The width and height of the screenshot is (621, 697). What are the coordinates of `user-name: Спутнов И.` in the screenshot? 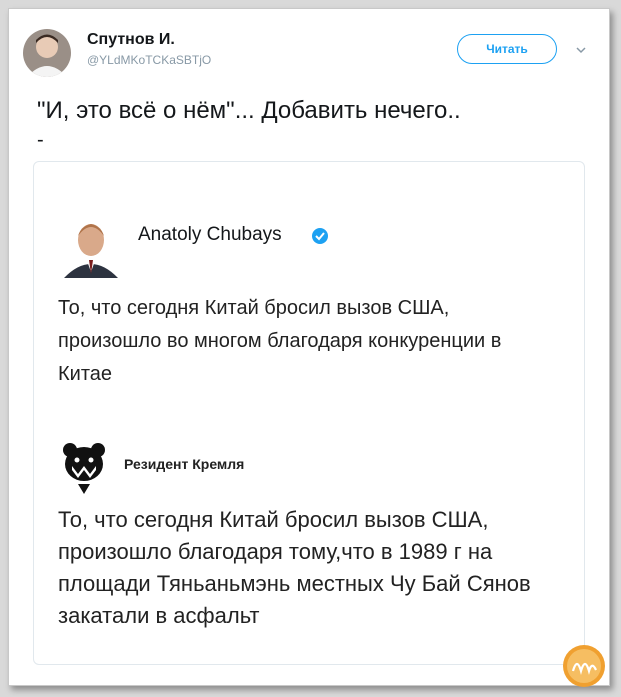 It's located at (131, 40).